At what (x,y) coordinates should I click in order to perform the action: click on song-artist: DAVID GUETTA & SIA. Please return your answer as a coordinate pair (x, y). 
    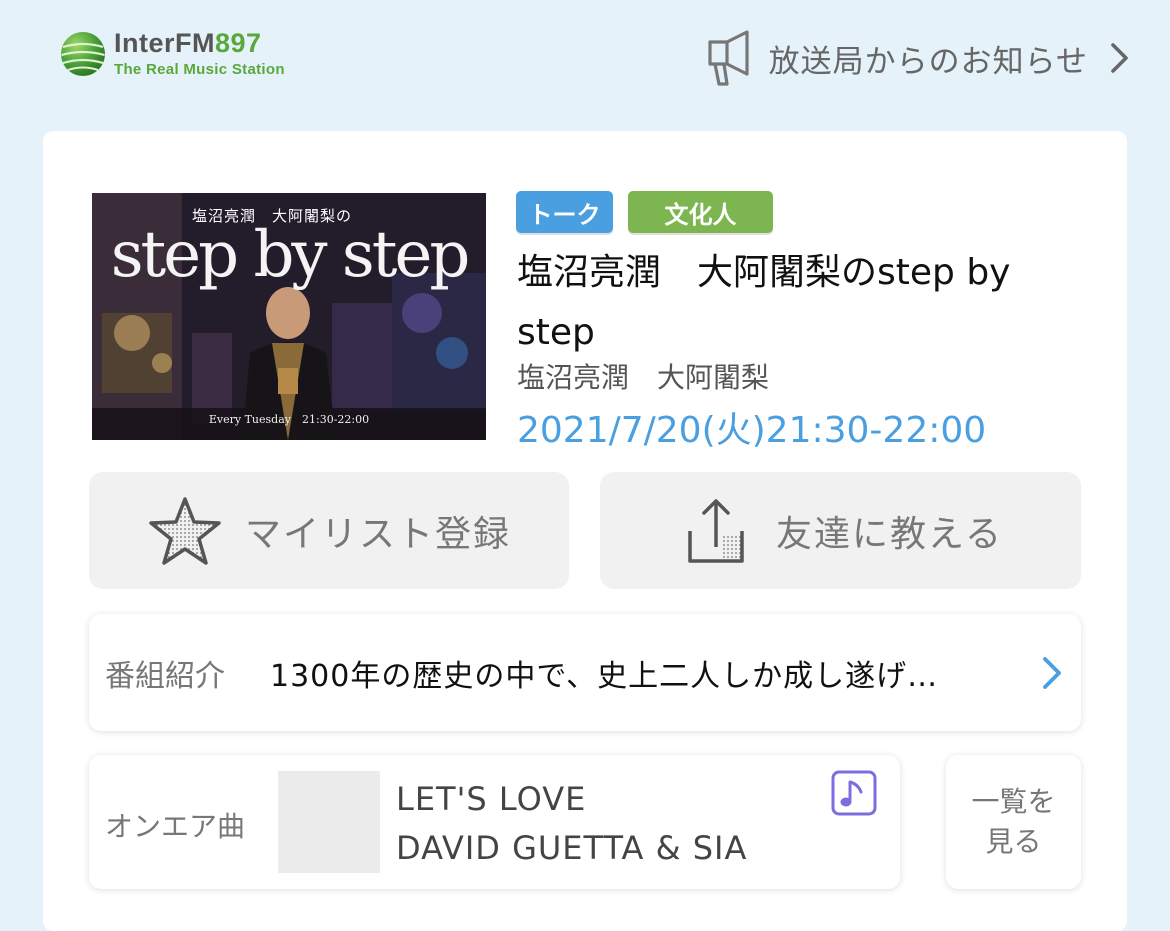
    Looking at the image, I should click on (572, 848).